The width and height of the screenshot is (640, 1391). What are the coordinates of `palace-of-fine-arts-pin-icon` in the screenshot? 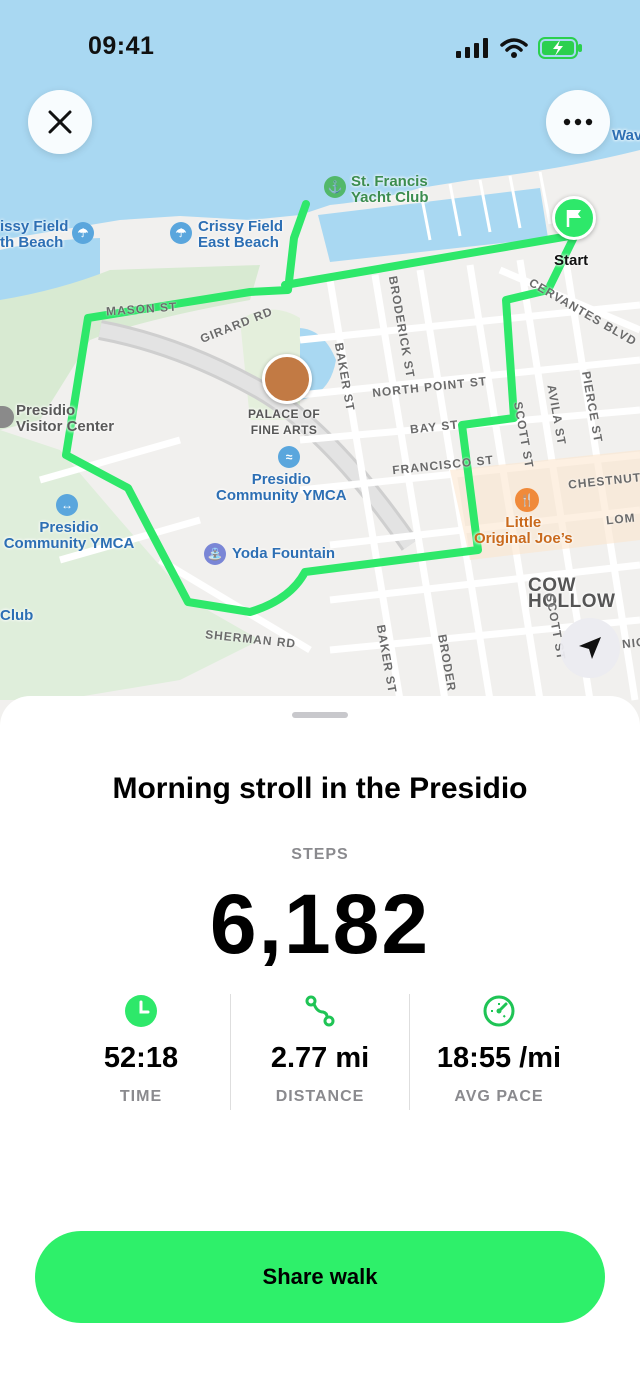 It's located at (287, 379).